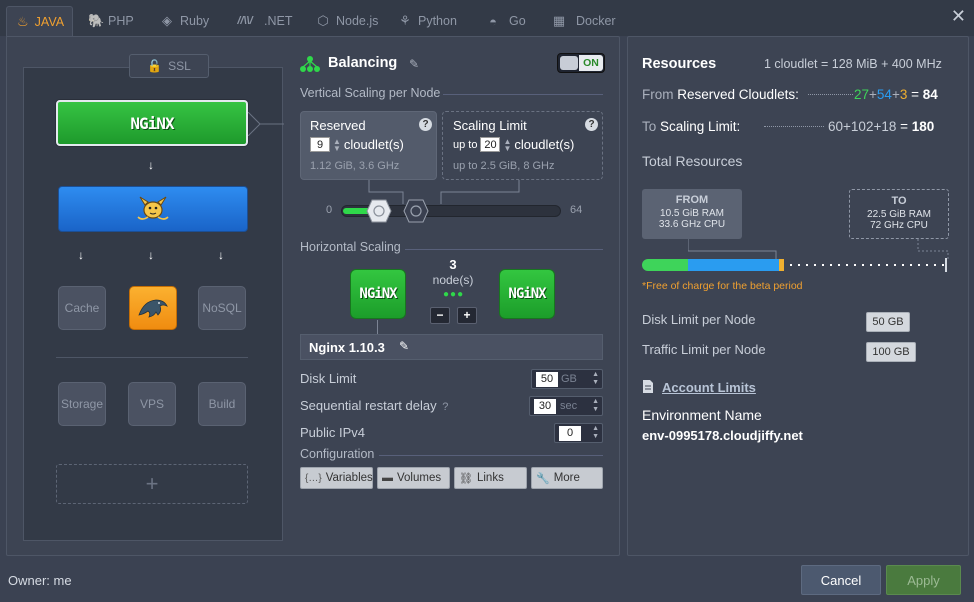 The width and height of the screenshot is (974, 602). I want to click on total-resources-bar, so click(796, 167).